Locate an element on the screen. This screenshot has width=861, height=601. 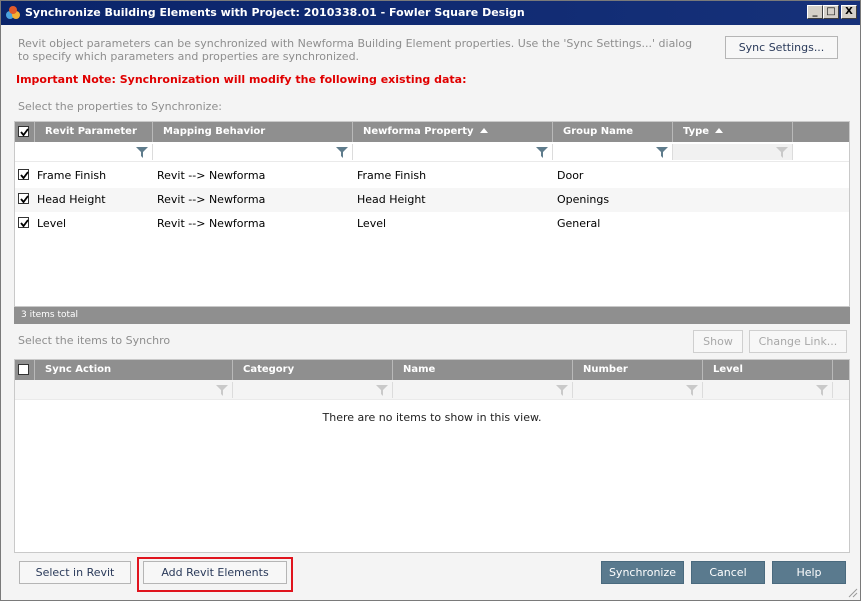
column-header-type: Type is located at coordinates (733, 132).